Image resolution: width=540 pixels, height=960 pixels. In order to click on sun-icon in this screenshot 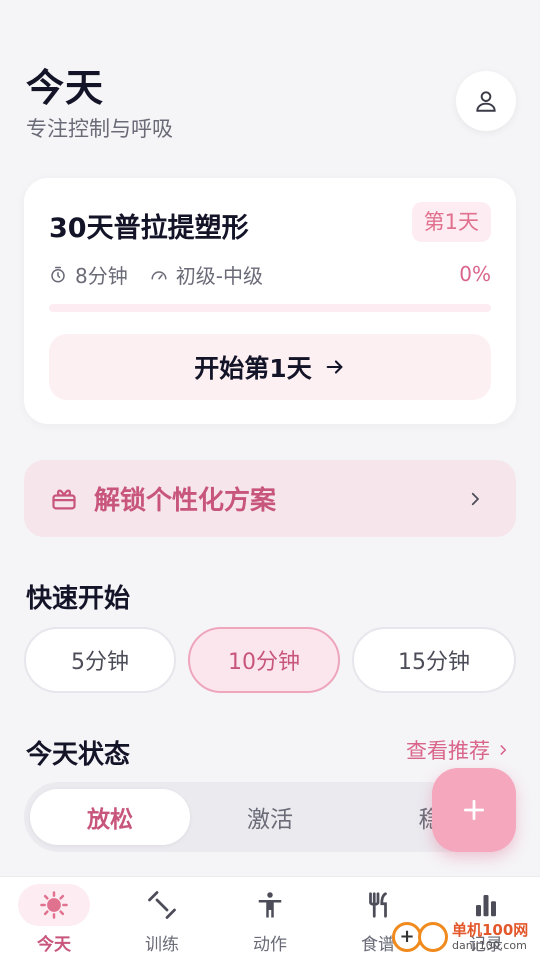, I will do `click(54, 905)`.